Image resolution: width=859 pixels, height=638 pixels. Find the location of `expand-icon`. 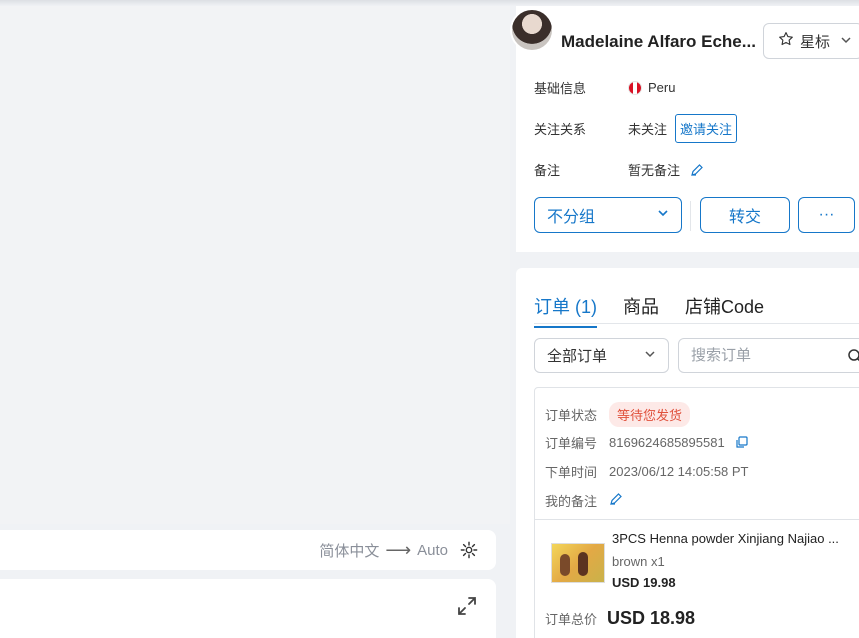

expand-icon is located at coordinates (467, 606).